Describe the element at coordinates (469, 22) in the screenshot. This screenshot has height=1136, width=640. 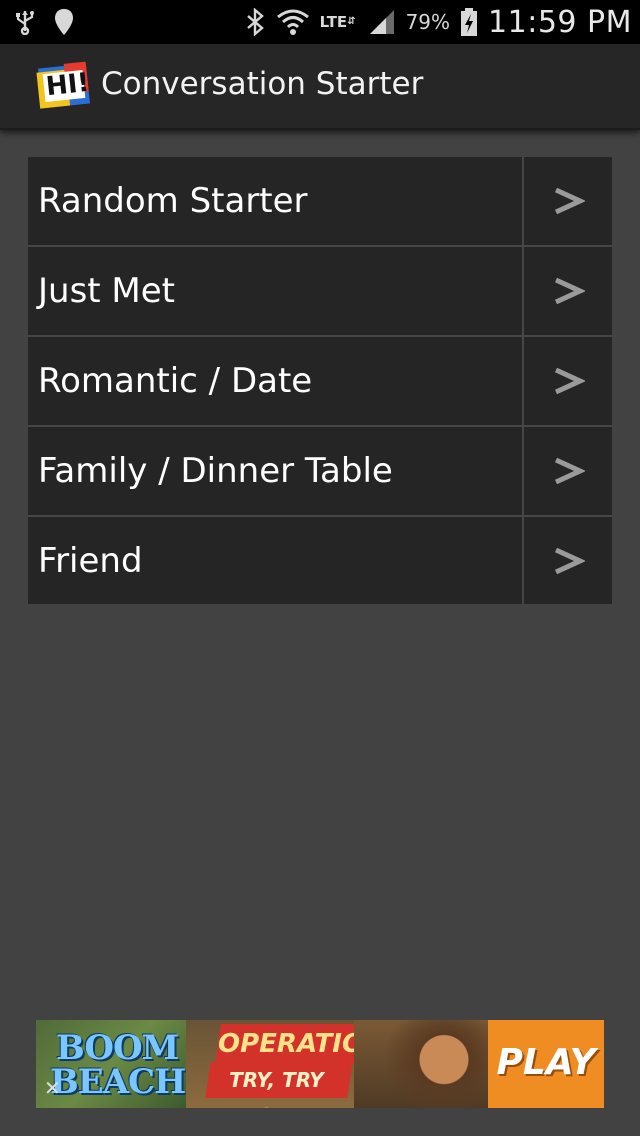
I see `battery-charging-icon` at that location.